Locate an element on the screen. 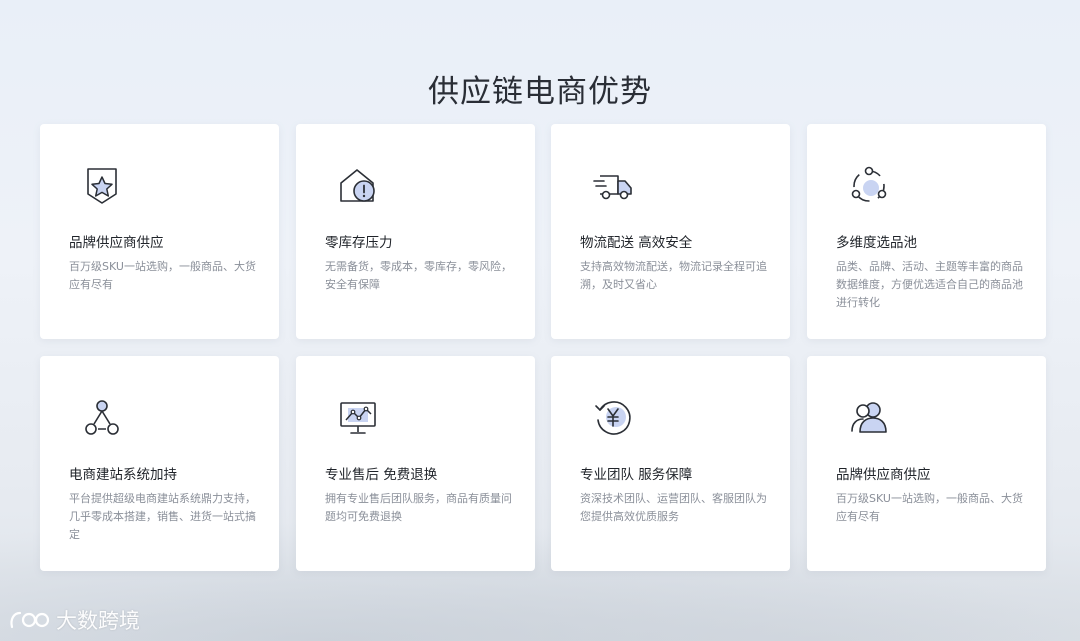 The image size is (1080, 641). card-description: 平台提供超级电商建站系统鼎力支持，几乎零成本搭建，销售、进货一站式搞定 is located at coordinates (162, 516).